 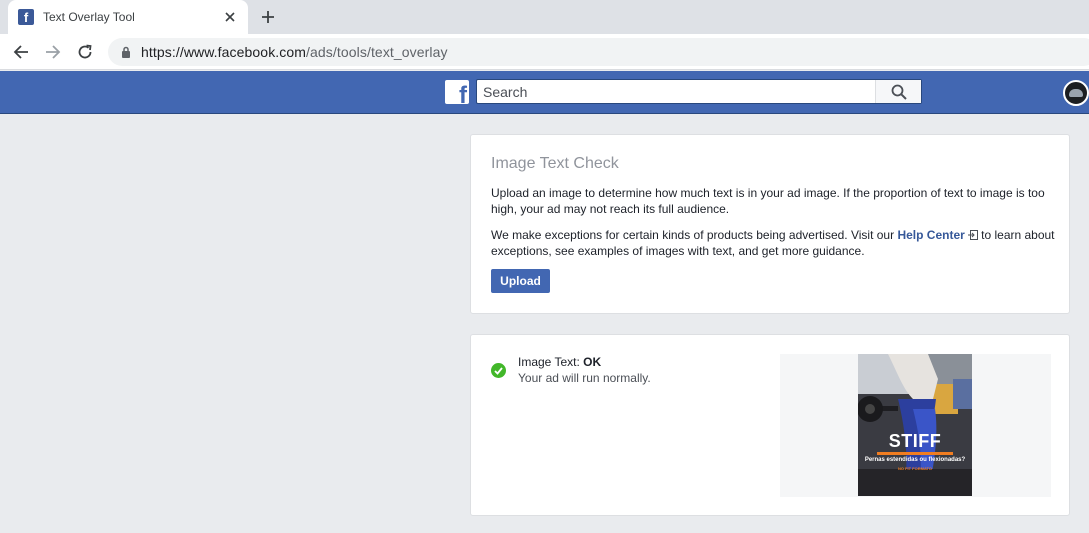 I want to click on url-path: /ads/tools/text_overlay, so click(x=377, y=52).